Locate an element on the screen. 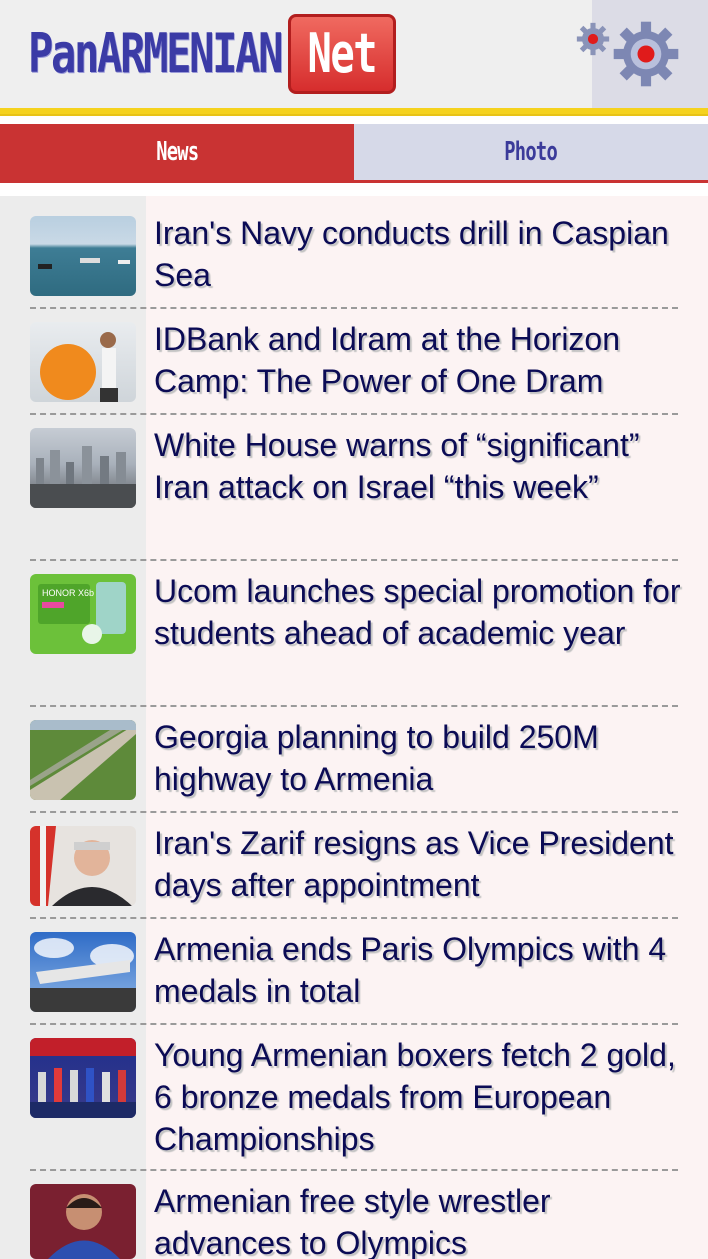  tab-news-label: News is located at coordinates (177, 152).